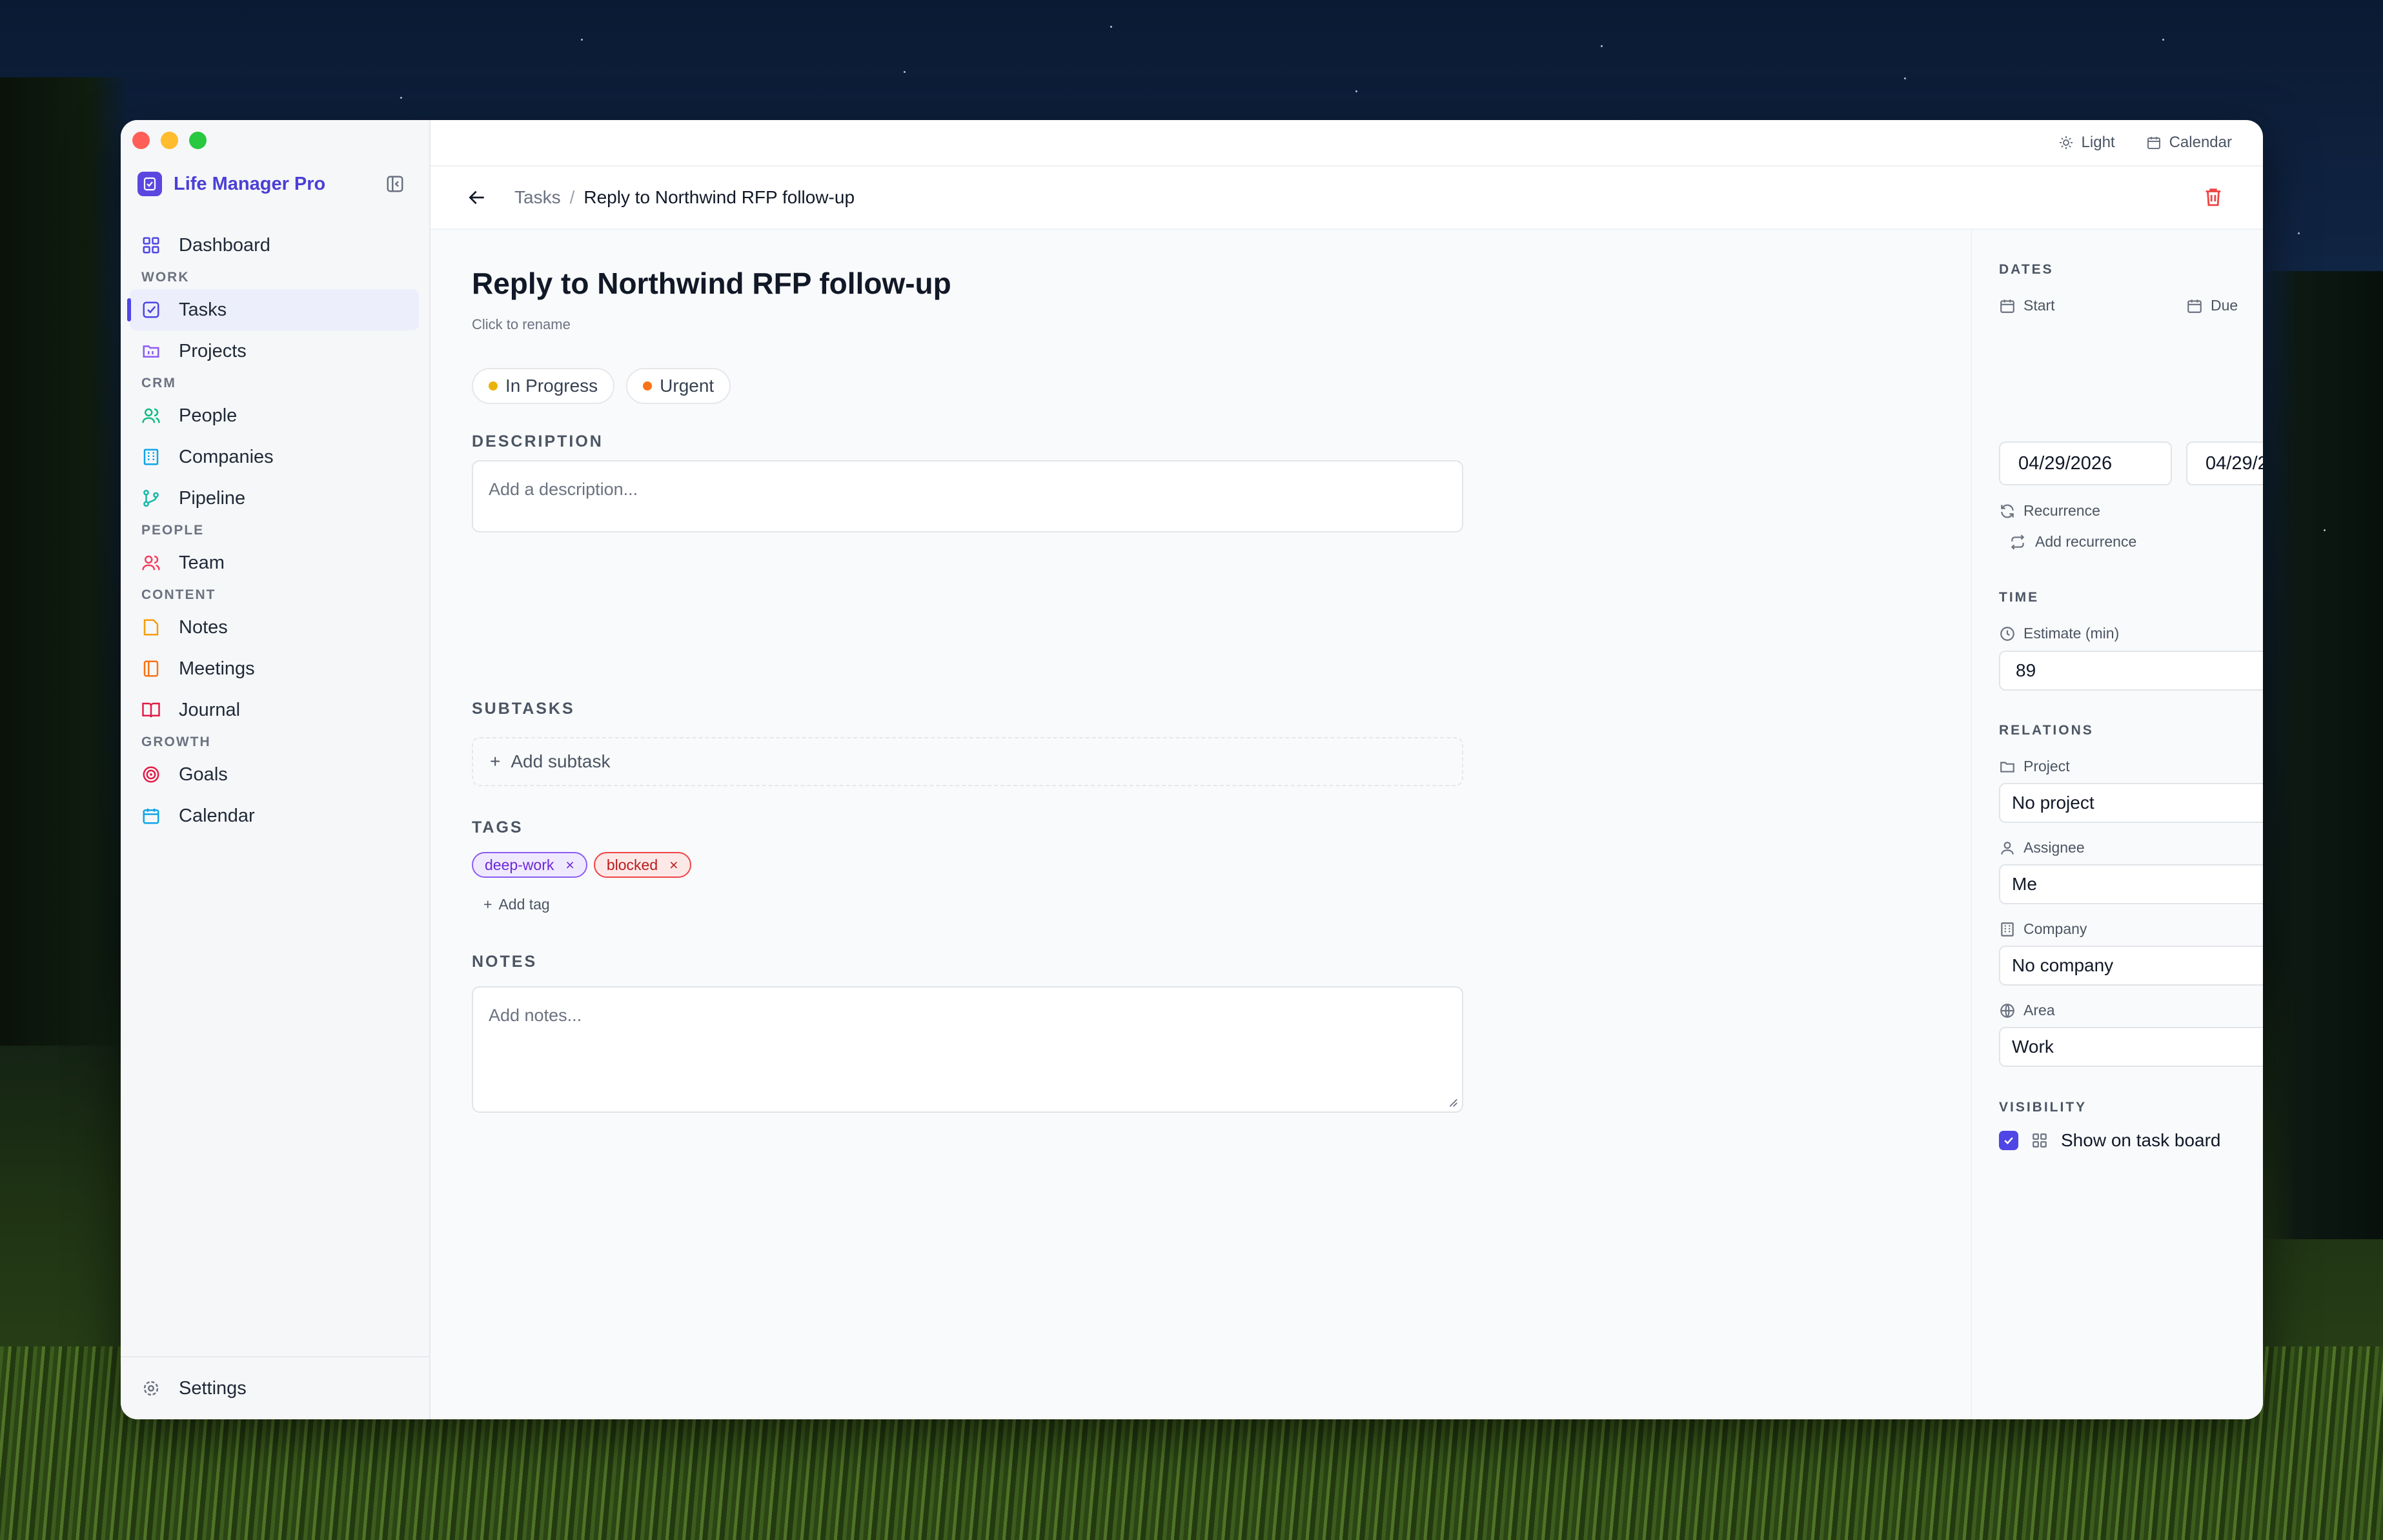 This screenshot has height=1540, width=2383. Describe the element at coordinates (688, 386) in the screenshot. I see `priority-label: Urgent` at that location.